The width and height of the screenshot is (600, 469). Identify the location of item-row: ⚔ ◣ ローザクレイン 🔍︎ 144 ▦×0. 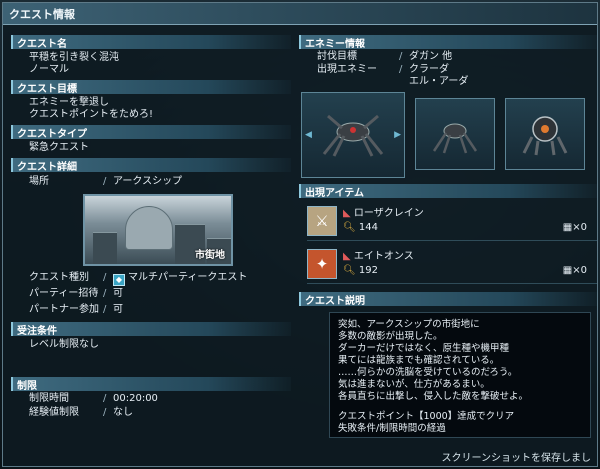
(452, 221).